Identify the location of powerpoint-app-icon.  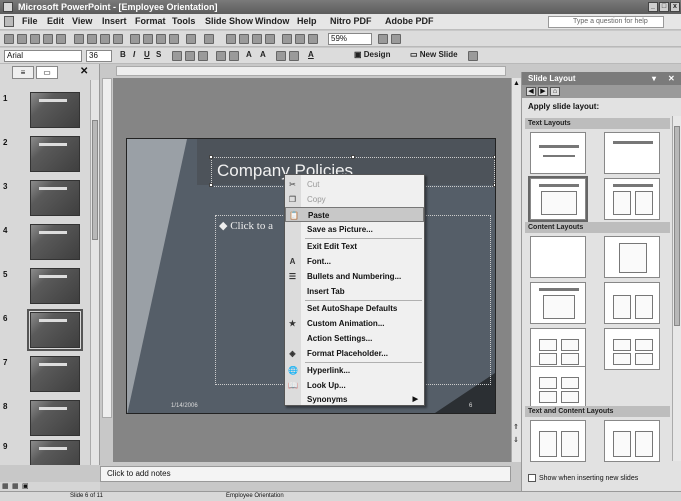
(8, 7).